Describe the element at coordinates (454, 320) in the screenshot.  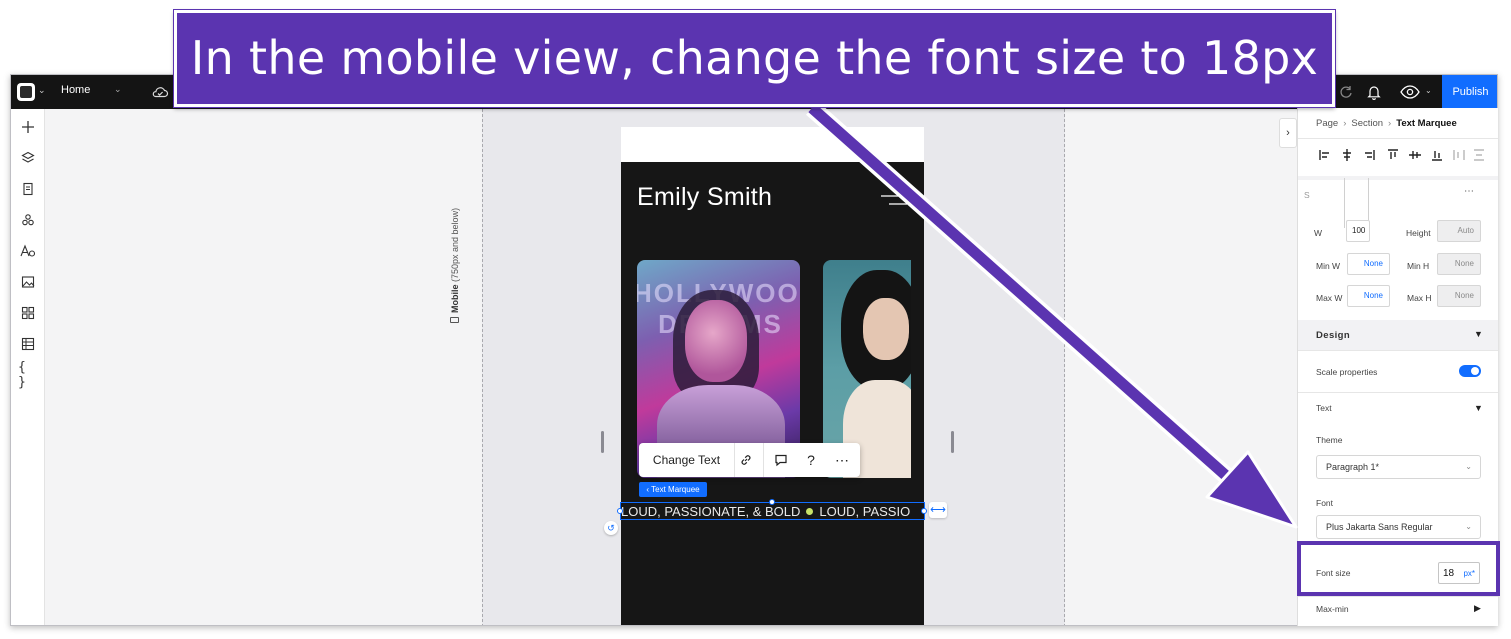
I see `phone-icon` at that location.